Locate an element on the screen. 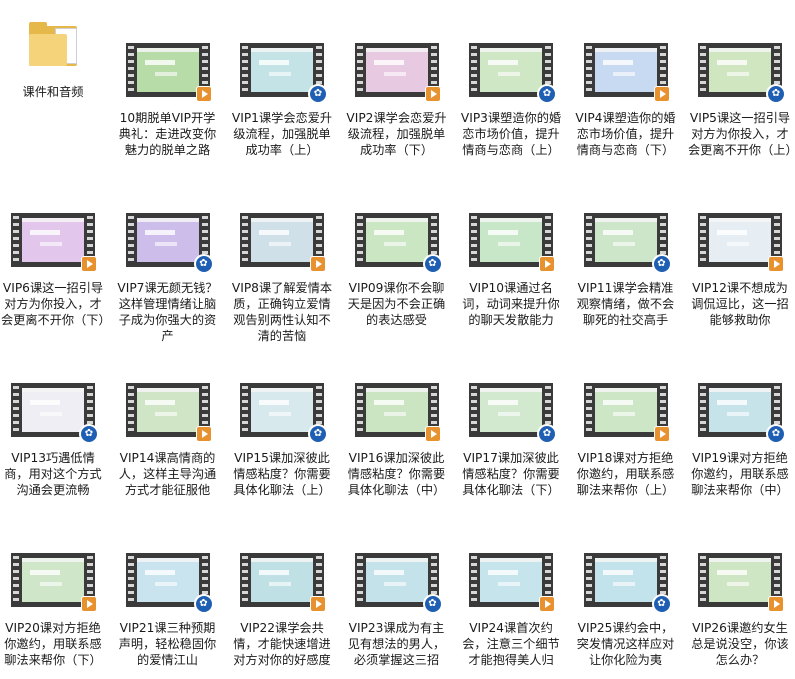  video-file-item: VIP20课对方拒绝你邀约，用联系感聊法来帮你（下） is located at coordinates (54, 608).